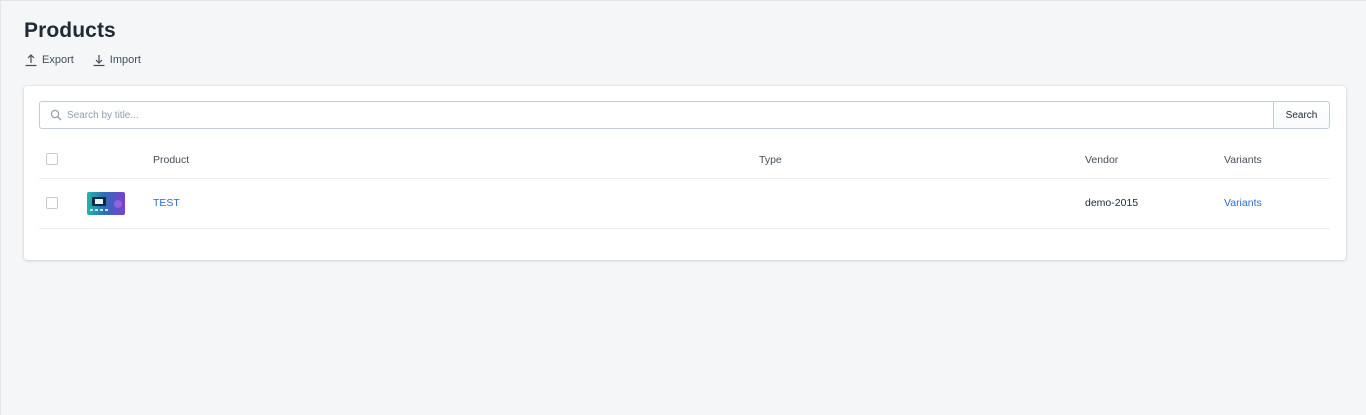 The width and height of the screenshot is (1366, 415). Describe the element at coordinates (106, 203) in the screenshot. I see `product-thumbnail` at that location.